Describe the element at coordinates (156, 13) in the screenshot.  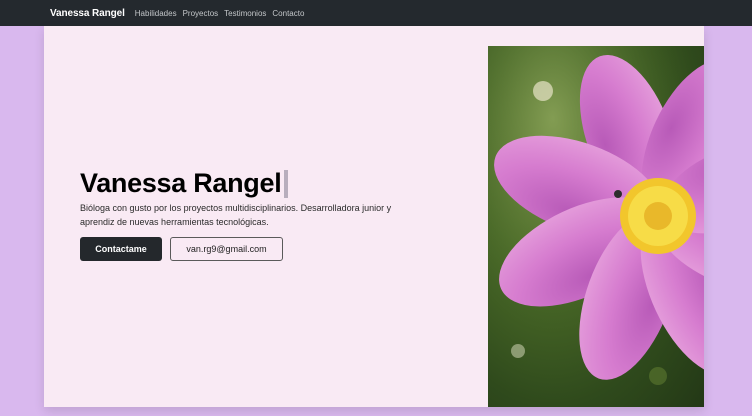
I see `nav-link-habilidades: Habilidades` at that location.